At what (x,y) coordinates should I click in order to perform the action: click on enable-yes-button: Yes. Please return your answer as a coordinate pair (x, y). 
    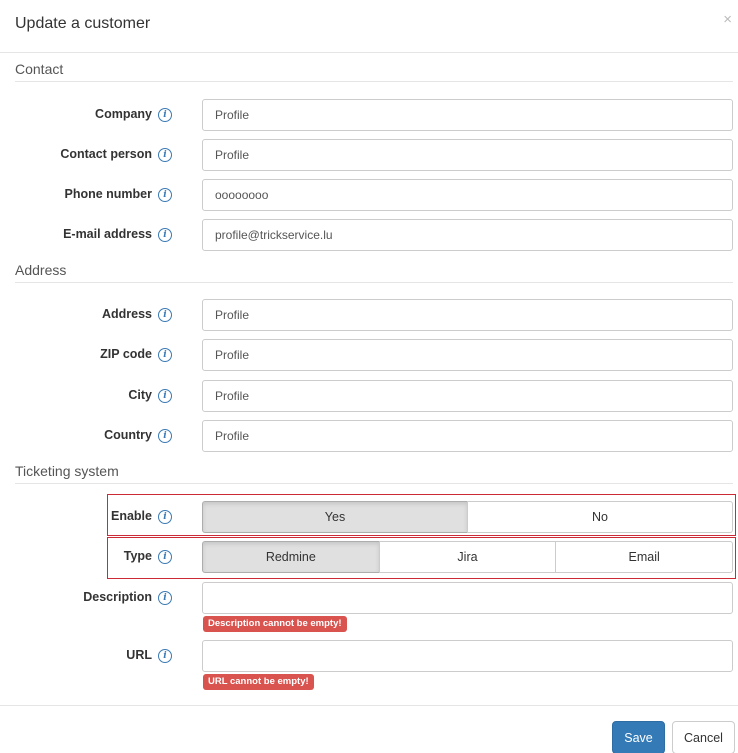
    Looking at the image, I should click on (335, 517).